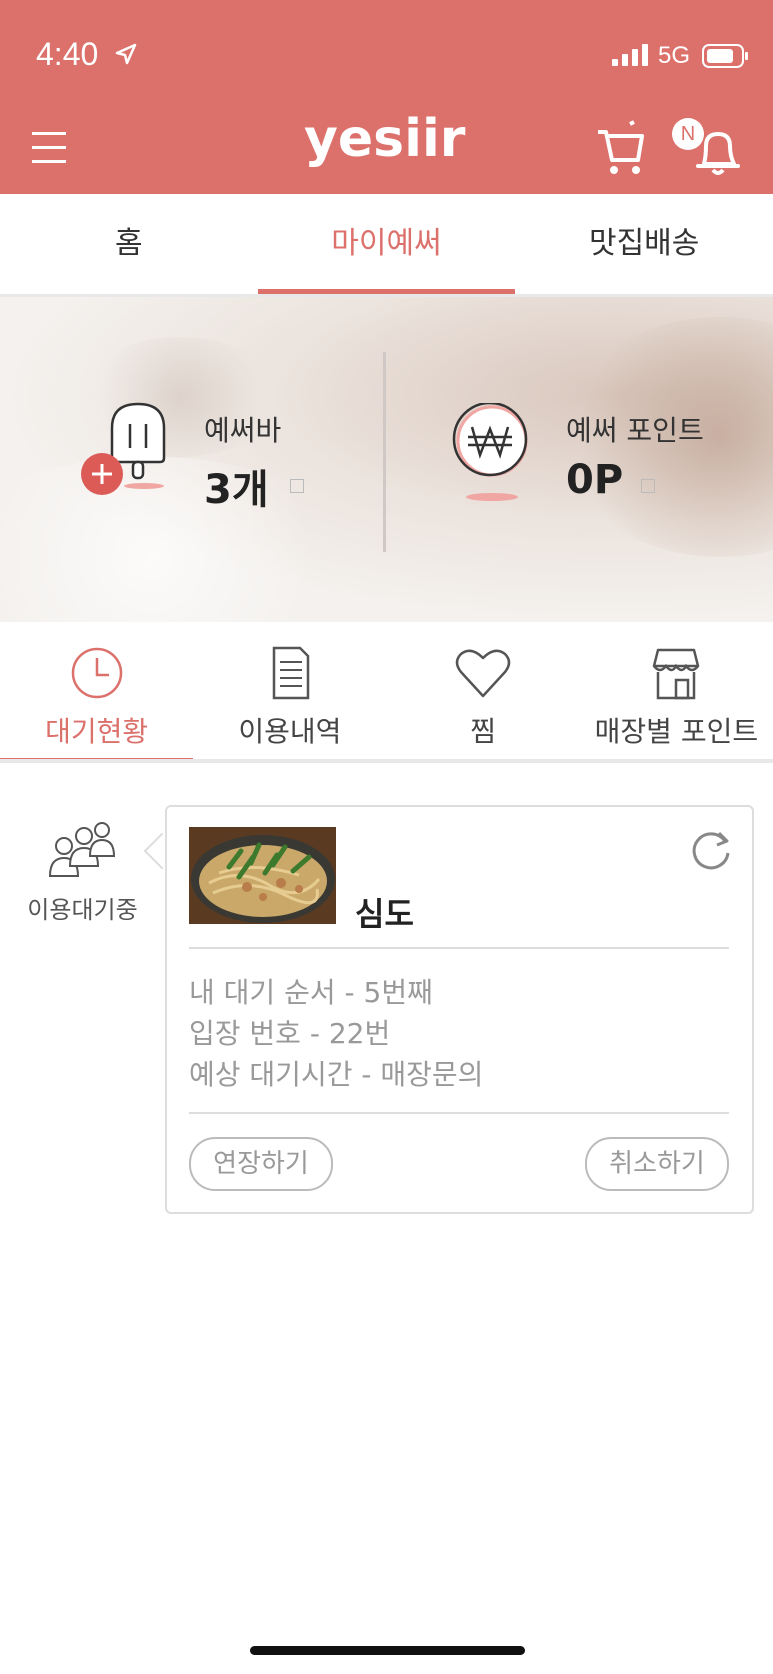  What do you see at coordinates (595, 480) in the screenshot?
I see `point-value: 0P` at bounding box center [595, 480].